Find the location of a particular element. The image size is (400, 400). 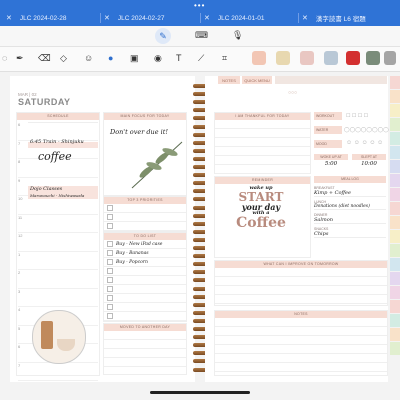

keyboard-icon: ⌨ is located at coordinates (201, 35).